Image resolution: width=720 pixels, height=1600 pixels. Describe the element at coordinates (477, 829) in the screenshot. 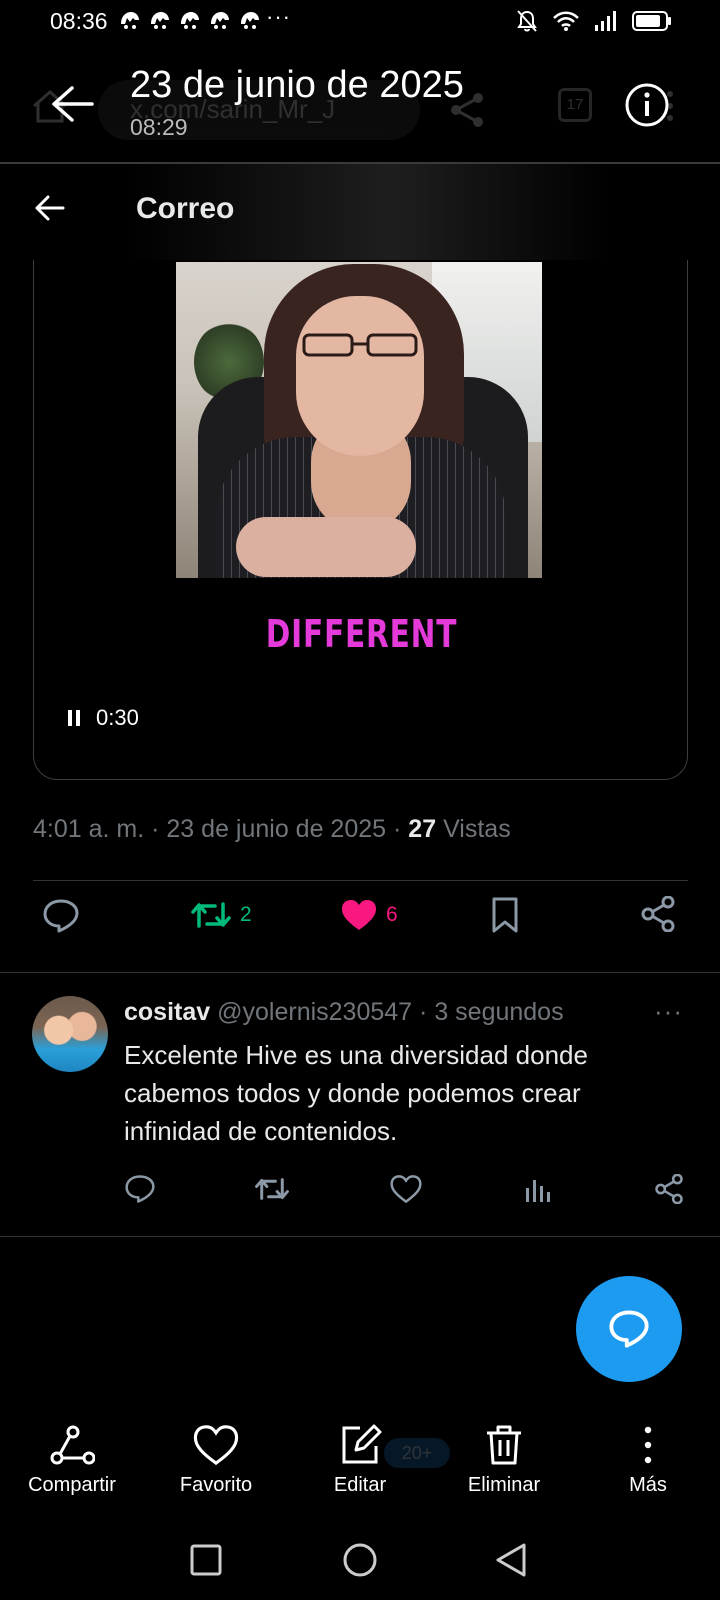

I see `views-label: Vistas` at that location.